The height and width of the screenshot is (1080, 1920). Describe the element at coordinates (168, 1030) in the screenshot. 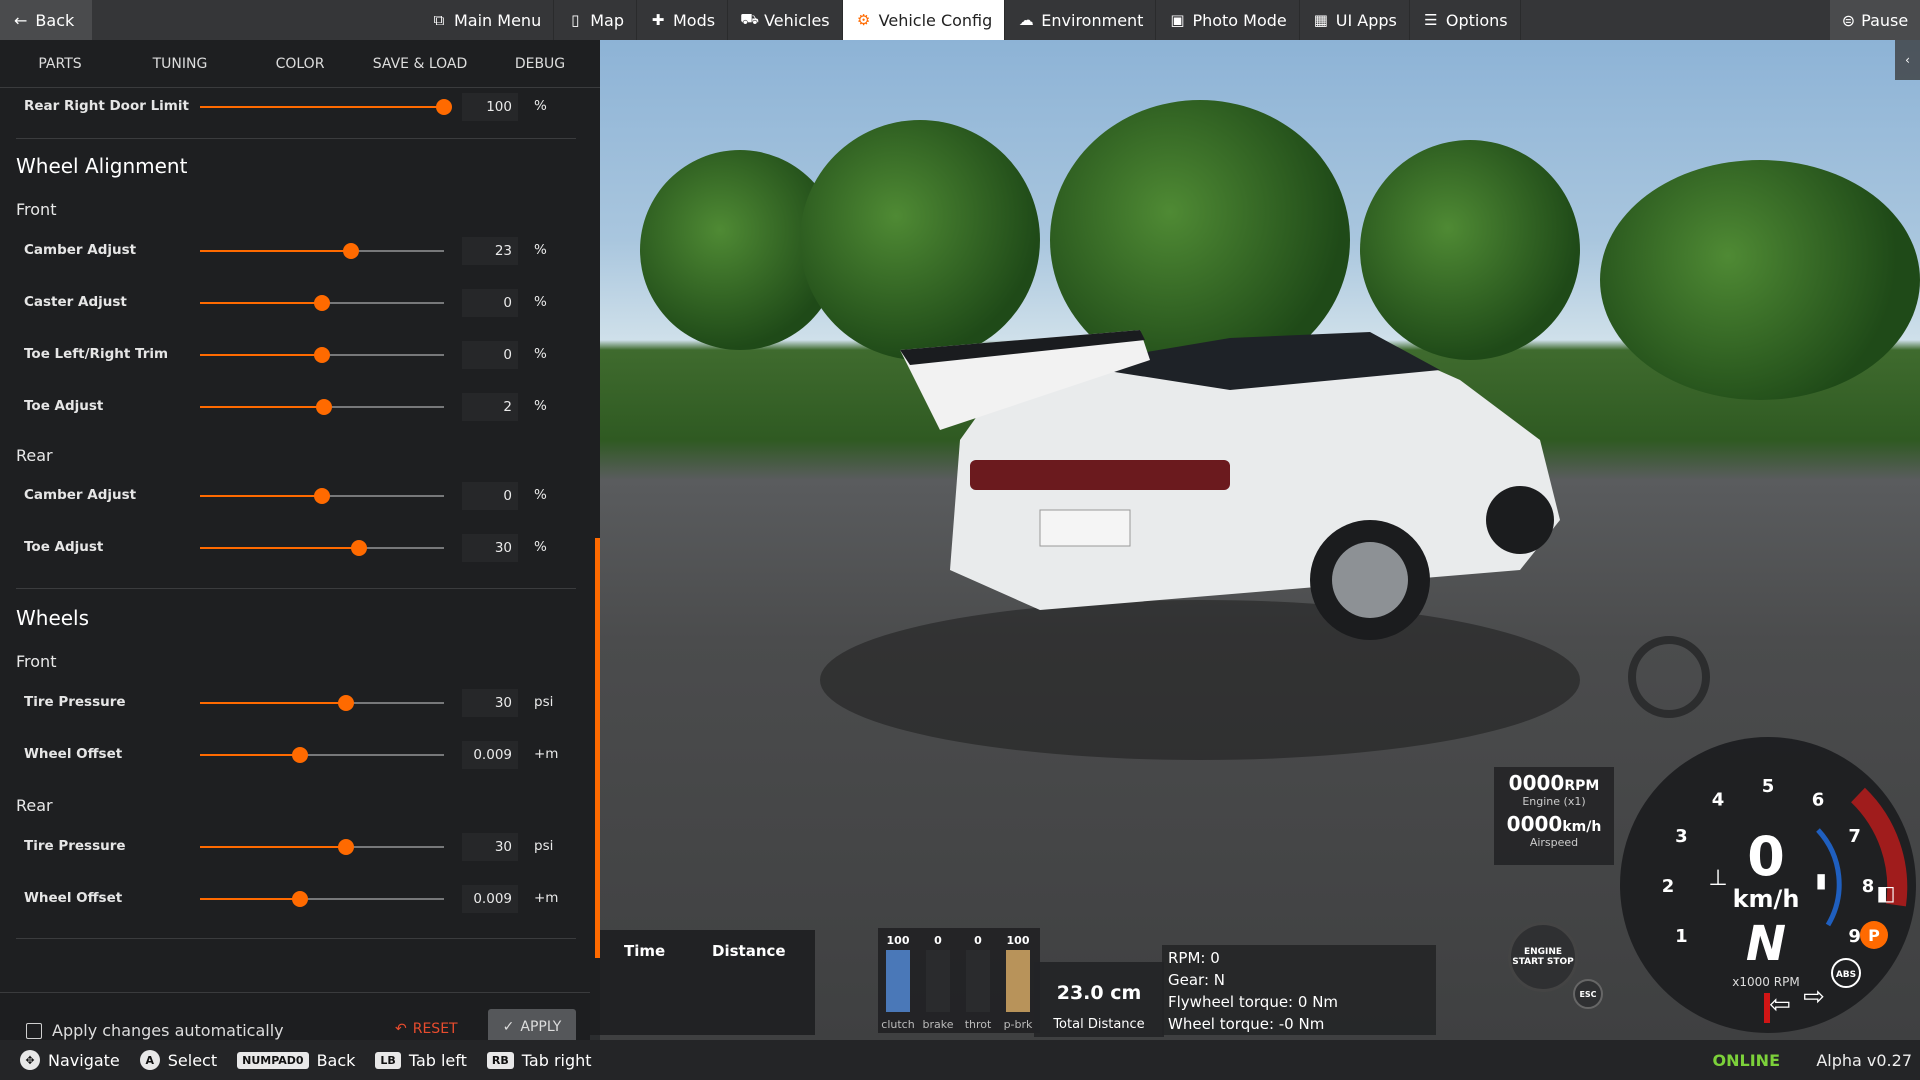

I see `apply-auto-label: Apply changes automatically` at that location.